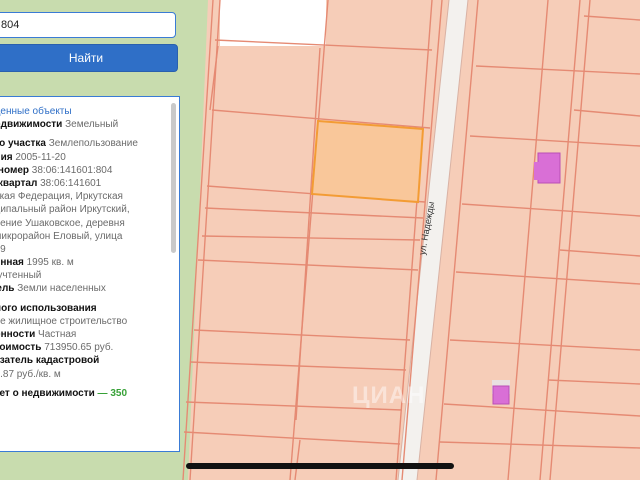  I want to click on result-field-value: Земельный, so click(90, 125).